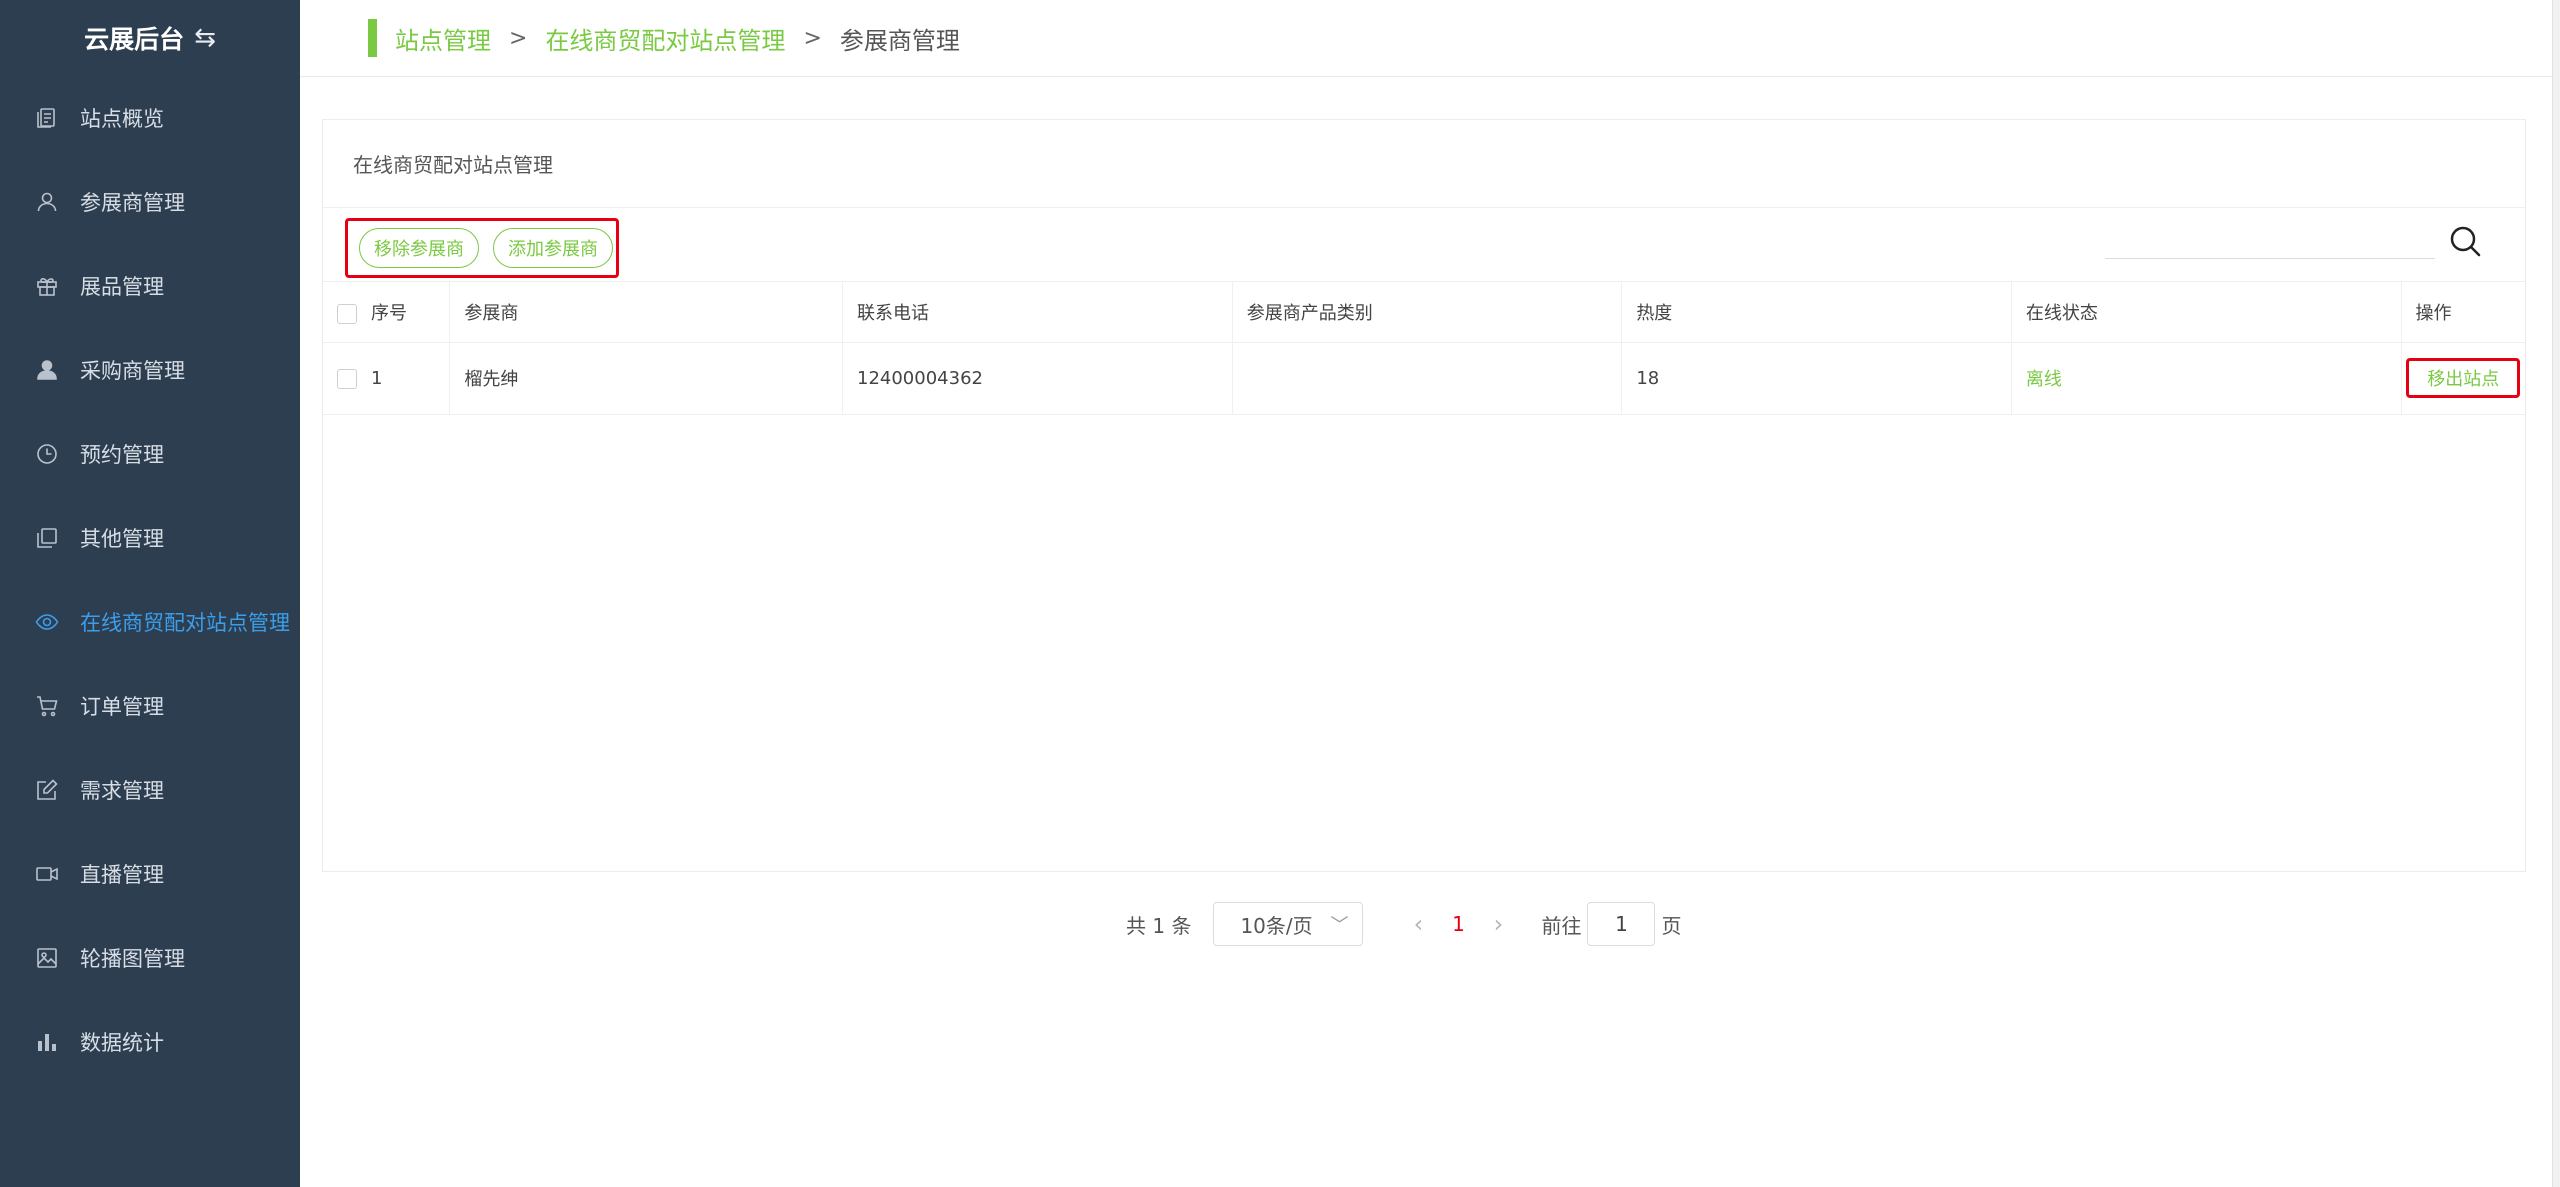 The image size is (2560, 1187). What do you see at coordinates (347, 378) in the screenshot?
I see `row-checkbox` at bounding box center [347, 378].